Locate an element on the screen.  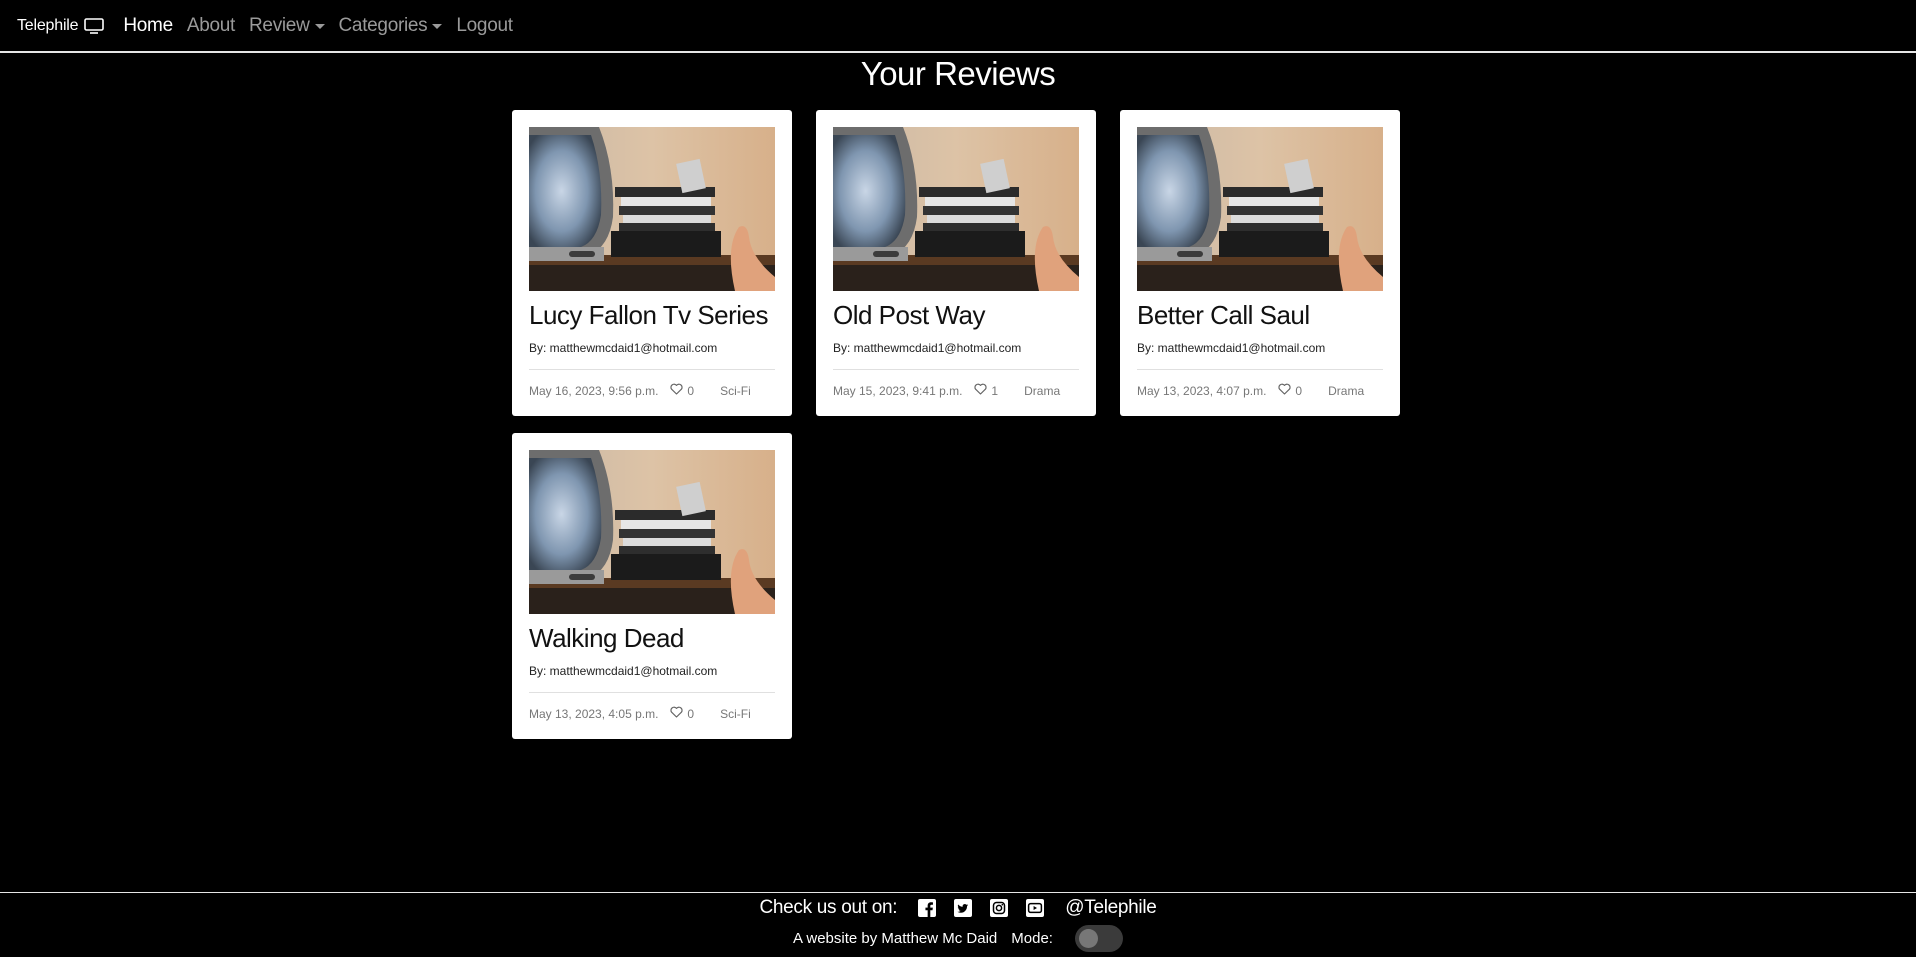
instagram-icon is located at coordinates (999, 908).